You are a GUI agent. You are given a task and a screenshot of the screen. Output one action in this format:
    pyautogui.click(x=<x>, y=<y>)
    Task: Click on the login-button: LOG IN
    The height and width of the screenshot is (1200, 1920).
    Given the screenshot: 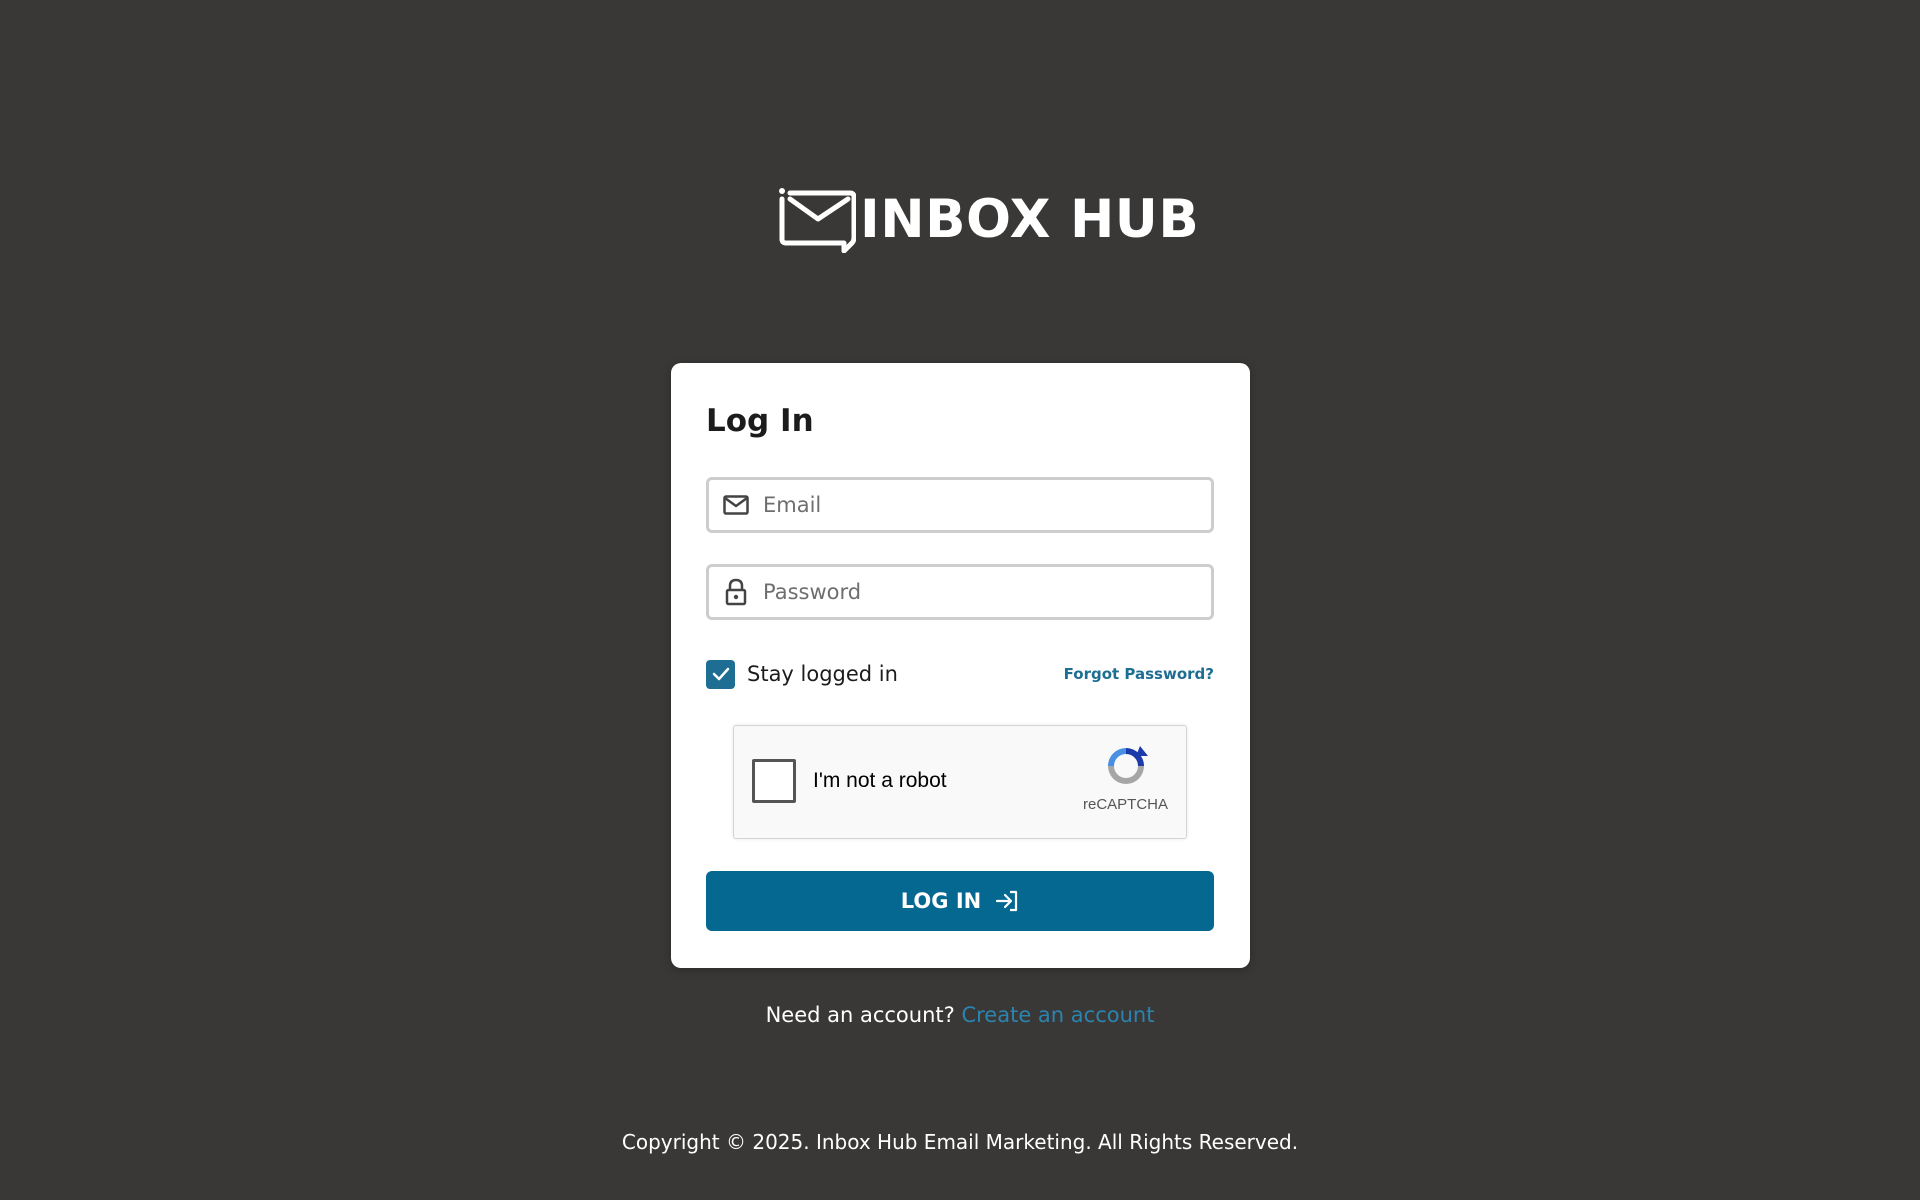 What is the action you would take?
    pyautogui.click(x=960, y=901)
    